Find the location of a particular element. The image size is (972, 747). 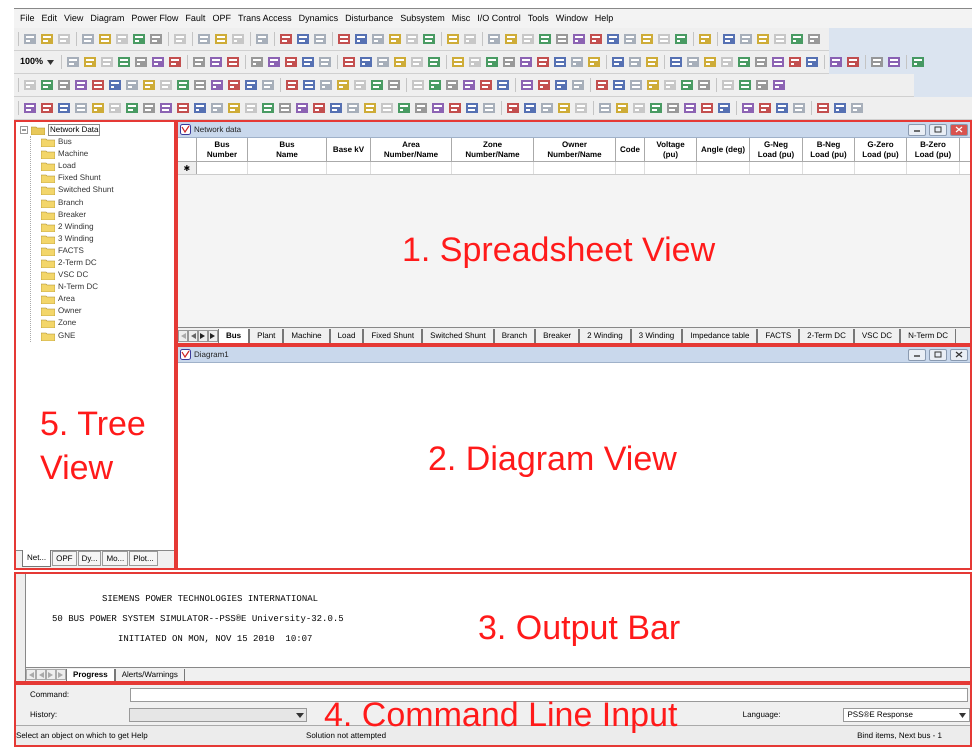

sheet-tab: Fixed Shunt is located at coordinates (392, 335).